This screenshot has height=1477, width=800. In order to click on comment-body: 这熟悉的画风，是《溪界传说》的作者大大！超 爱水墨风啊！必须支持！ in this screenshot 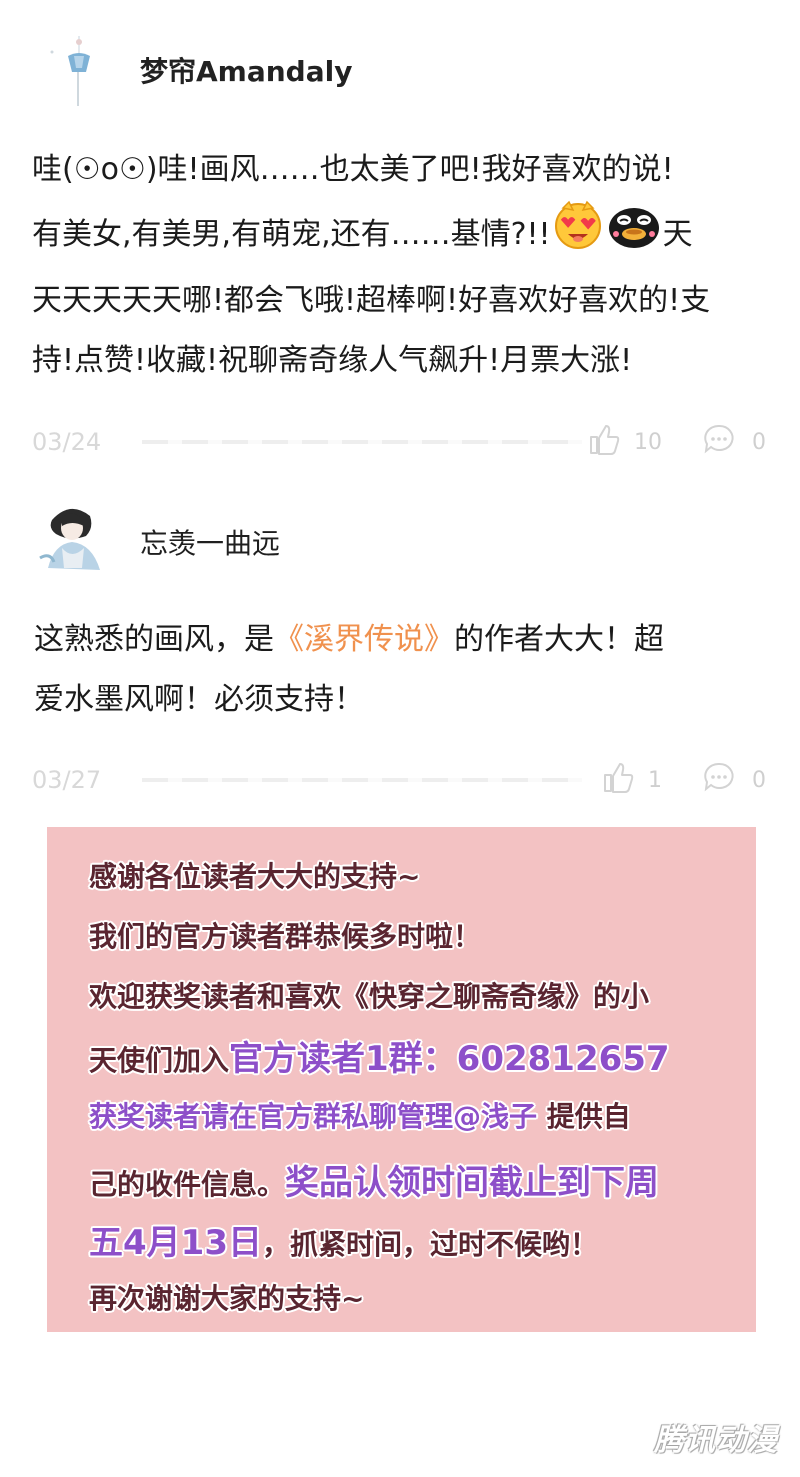, I will do `click(404, 670)`.